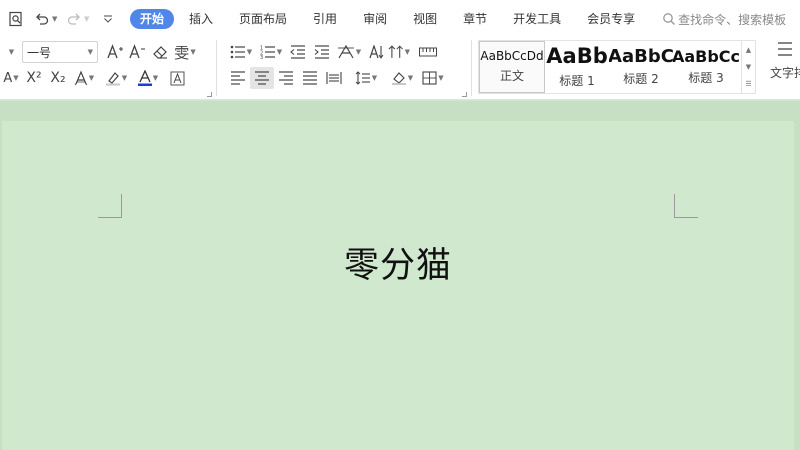 This screenshot has width=800, height=450. I want to click on paragraph-row-1: ▼ 1 2 3 ▼ ▼ ▼, so click(333, 52).